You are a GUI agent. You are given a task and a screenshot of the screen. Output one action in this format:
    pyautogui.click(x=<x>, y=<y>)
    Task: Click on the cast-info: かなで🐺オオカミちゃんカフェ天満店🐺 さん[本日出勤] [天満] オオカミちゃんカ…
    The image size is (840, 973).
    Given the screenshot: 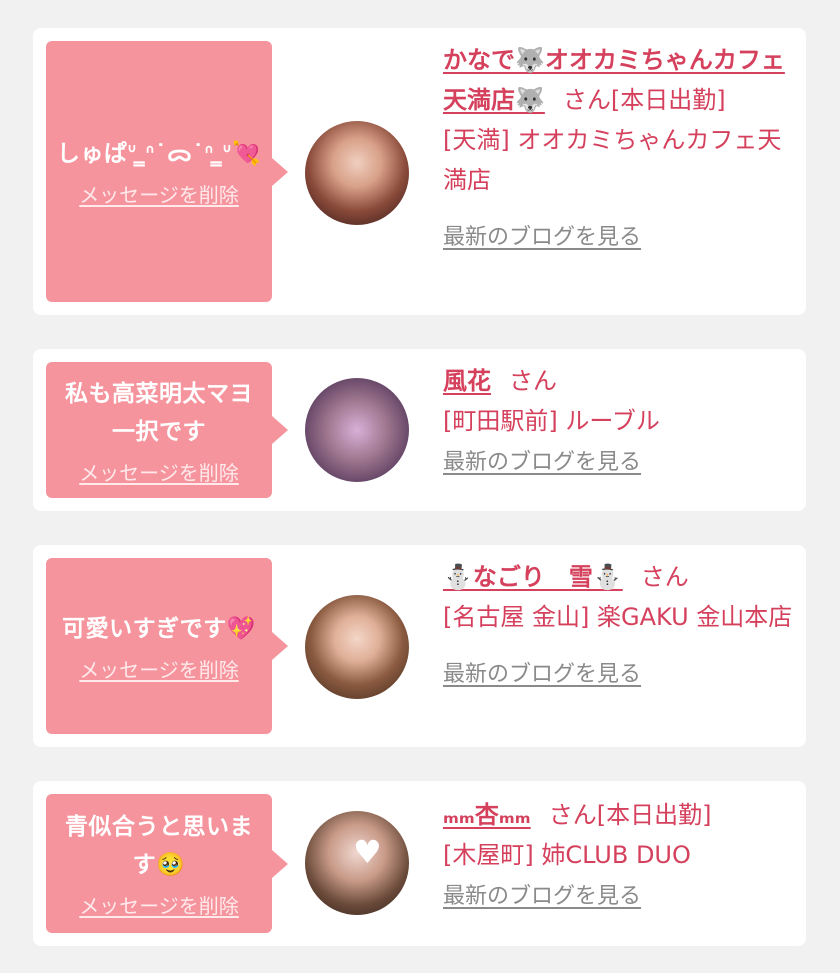 What is the action you would take?
    pyautogui.click(x=618, y=149)
    